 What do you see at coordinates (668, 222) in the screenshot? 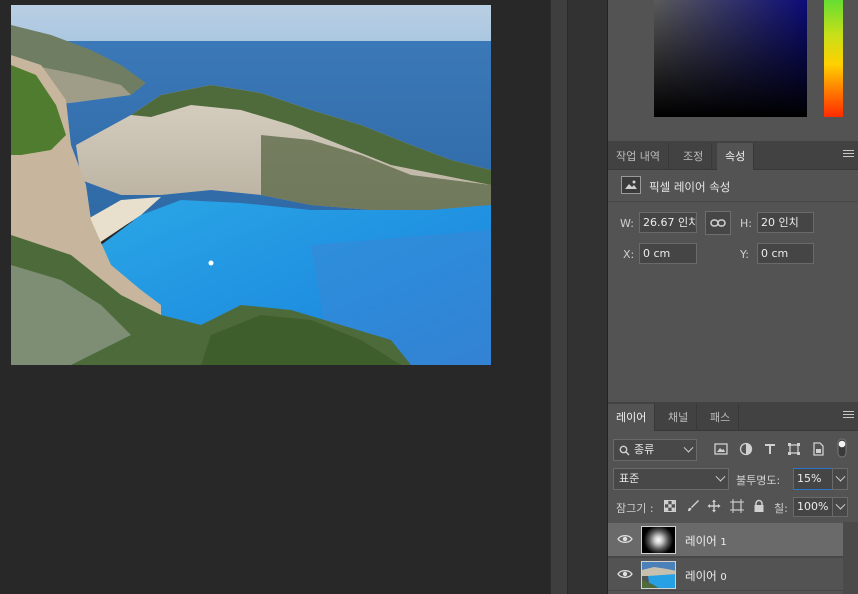
I see `width-field: 26.67 인치` at bounding box center [668, 222].